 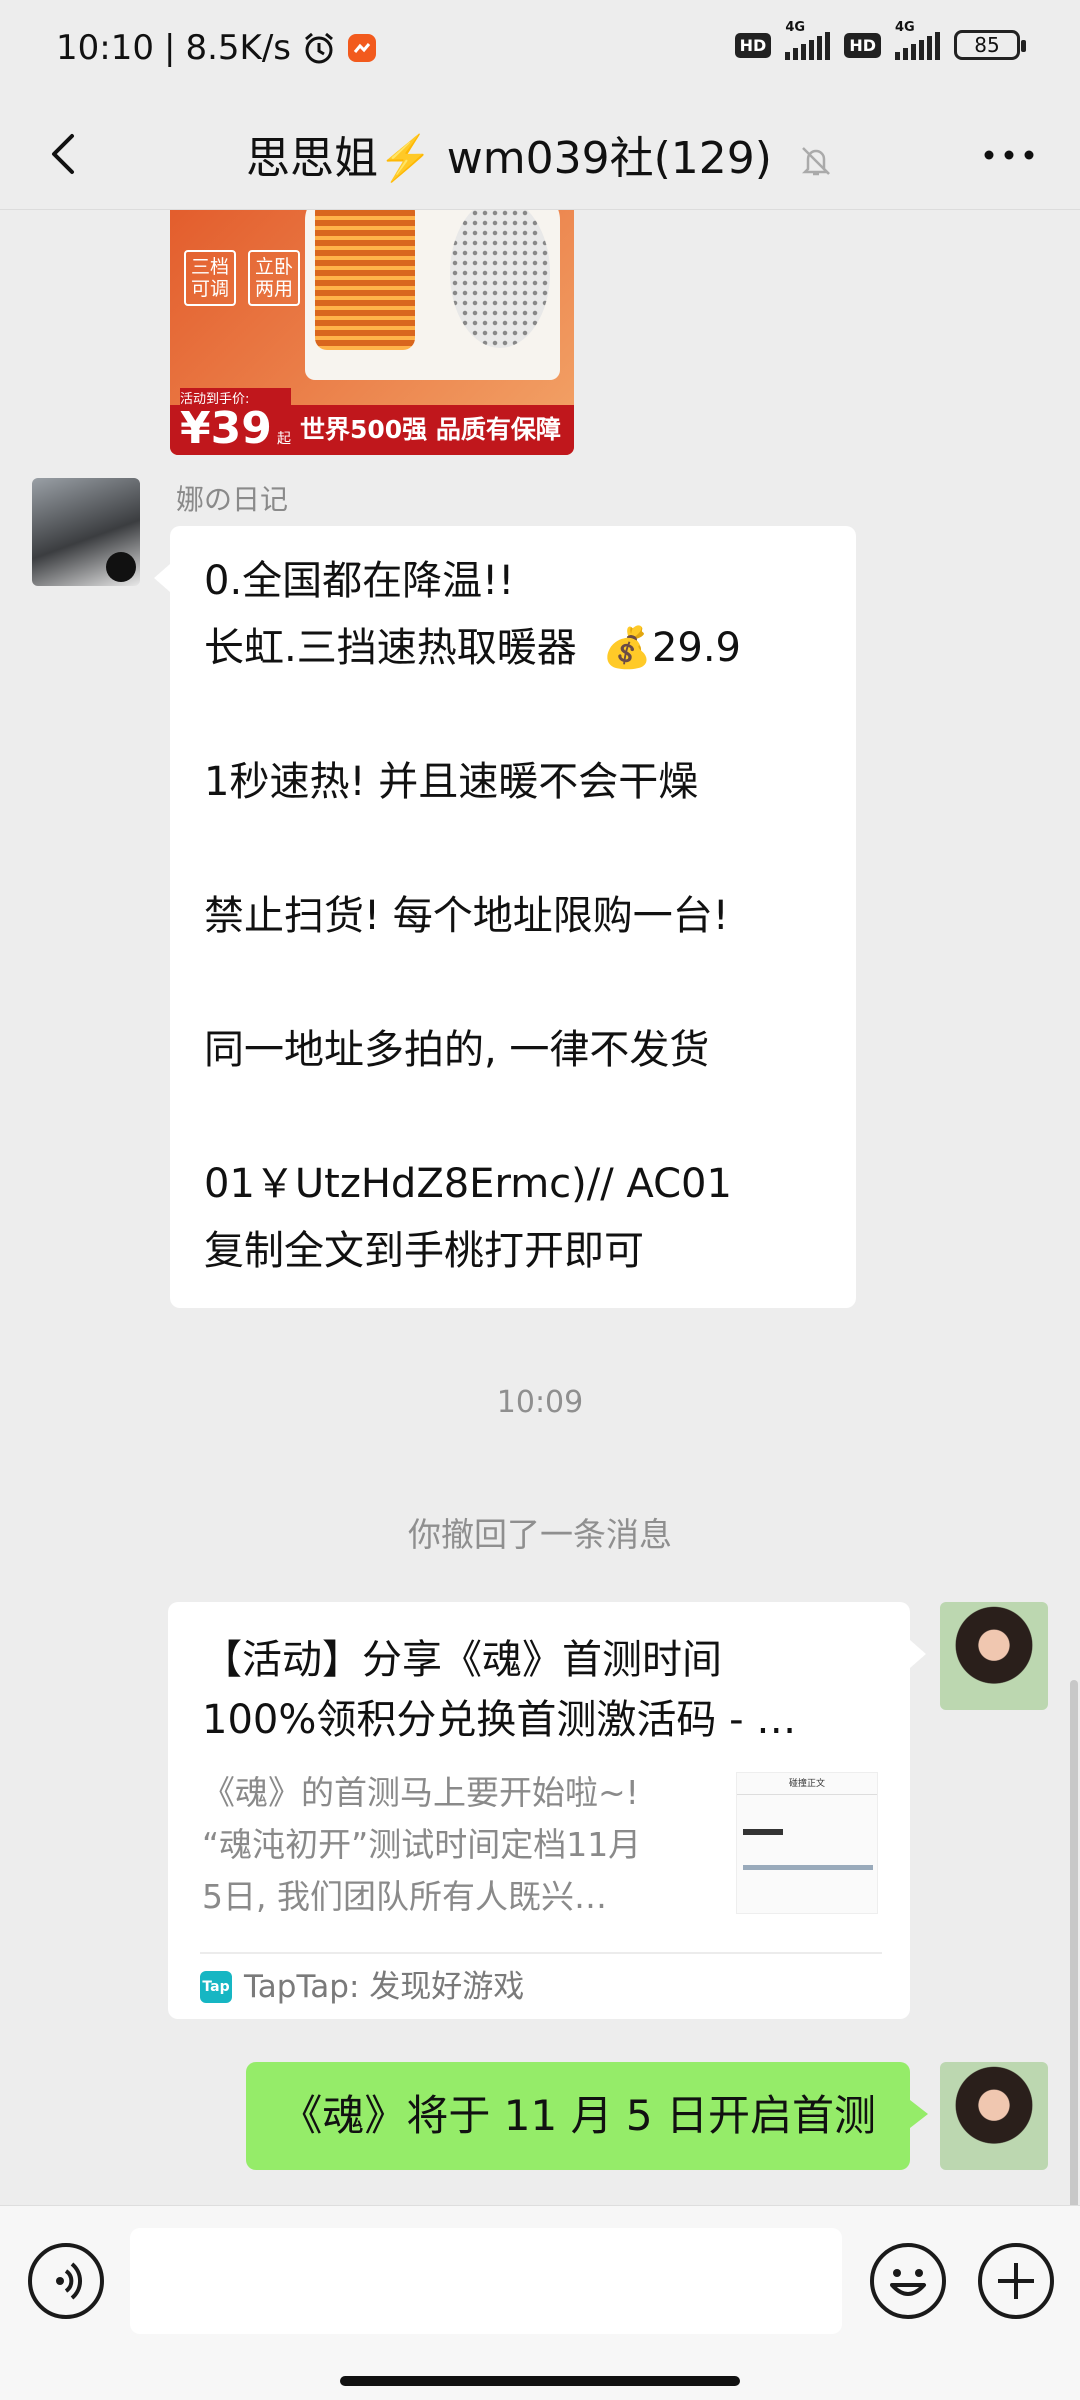 I want to click on heater-picture, so click(x=432, y=295).